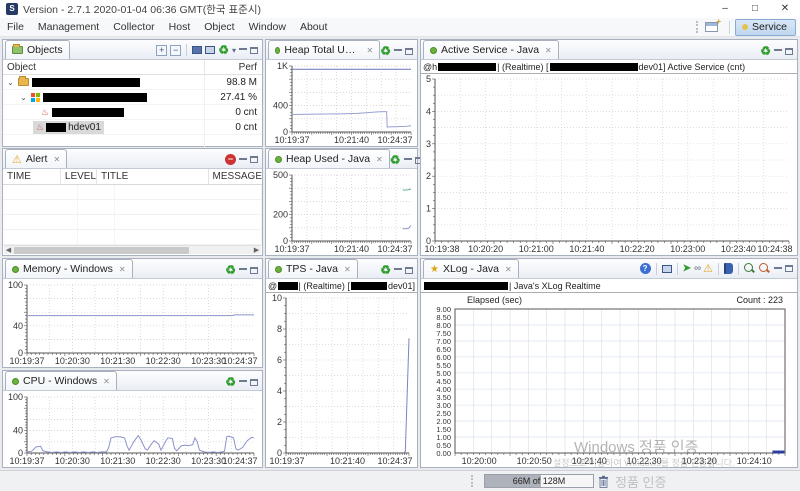 This screenshot has height=491, width=800. Describe the element at coordinates (117, 361) in the screenshot. I see `svg-text: 10:21:30` at that location.